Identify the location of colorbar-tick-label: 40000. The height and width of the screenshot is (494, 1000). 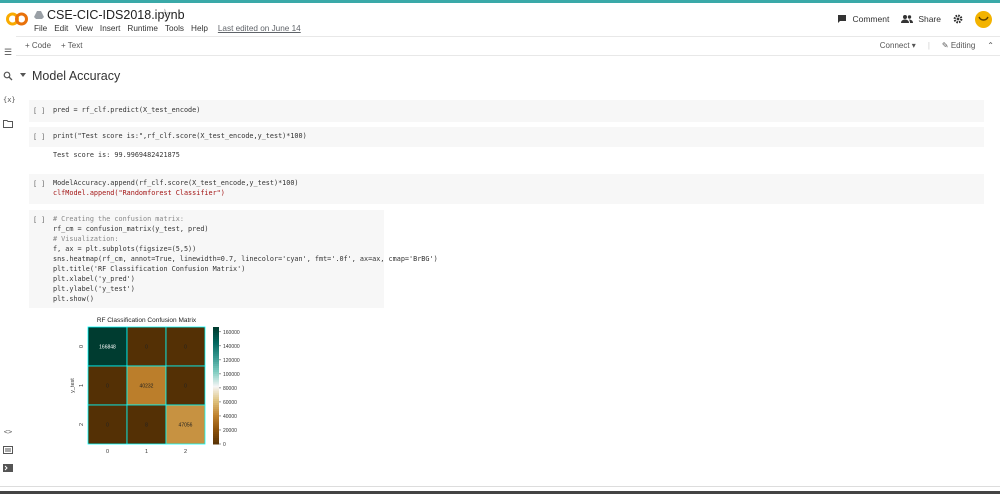
(230, 417).